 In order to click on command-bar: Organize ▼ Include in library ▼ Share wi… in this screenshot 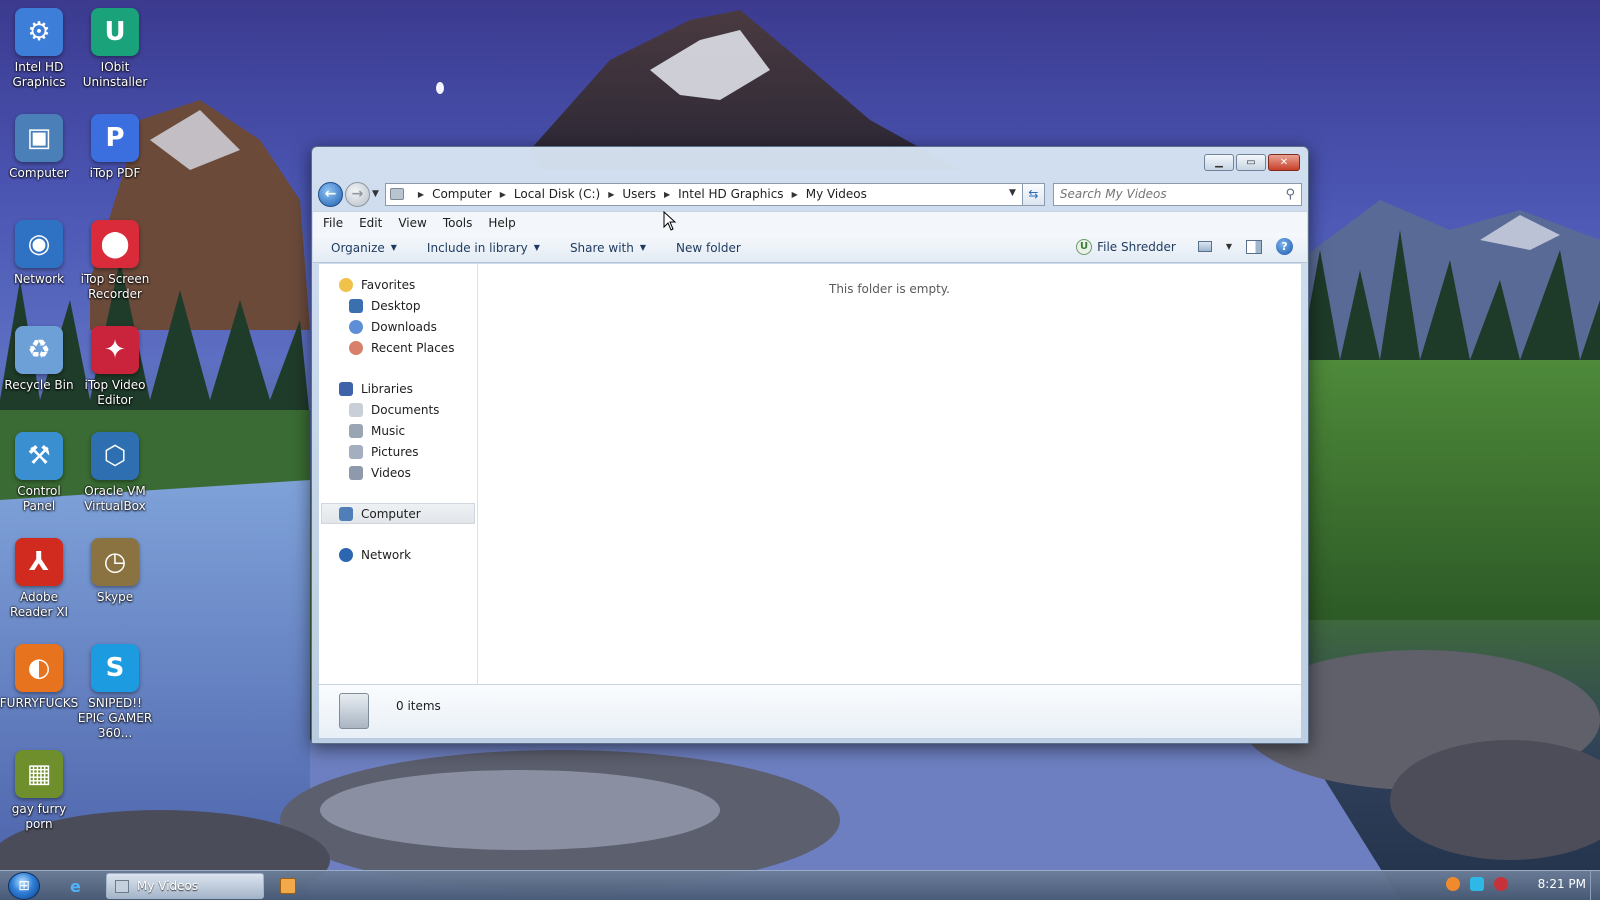, I will do `click(810, 248)`.